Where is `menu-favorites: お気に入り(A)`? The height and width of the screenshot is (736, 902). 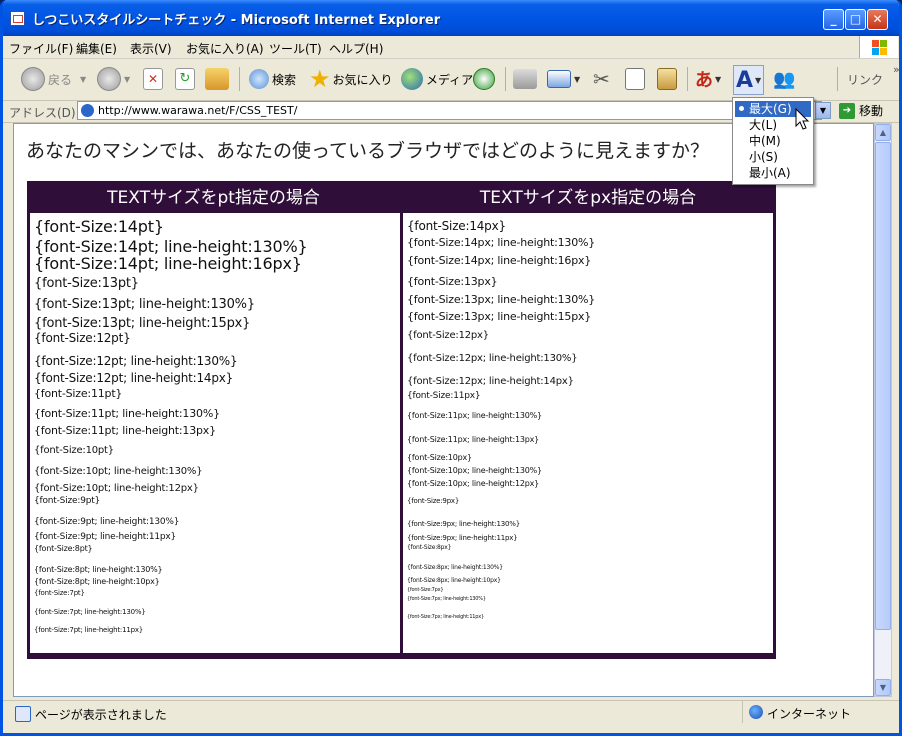 menu-favorites: お気に入り(A) is located at coordinates (225, 48).